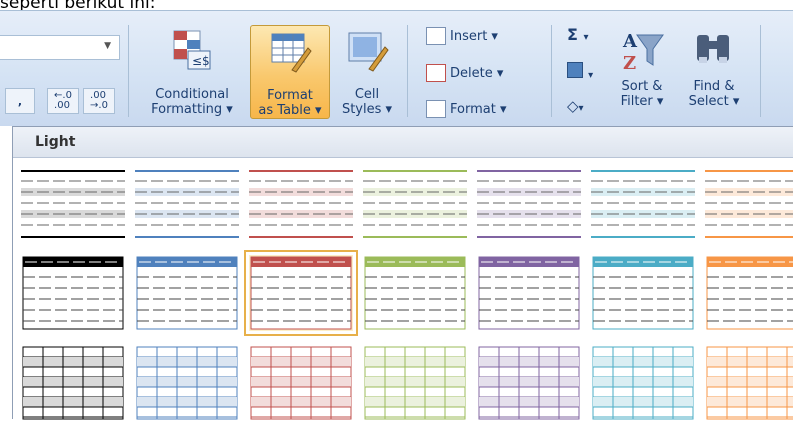 Image resolution: width=793 pixels, height=421 pixels. Describe the element at coordinates (713, 49) in the screenshot. I see `binoculars-icon` at that location.